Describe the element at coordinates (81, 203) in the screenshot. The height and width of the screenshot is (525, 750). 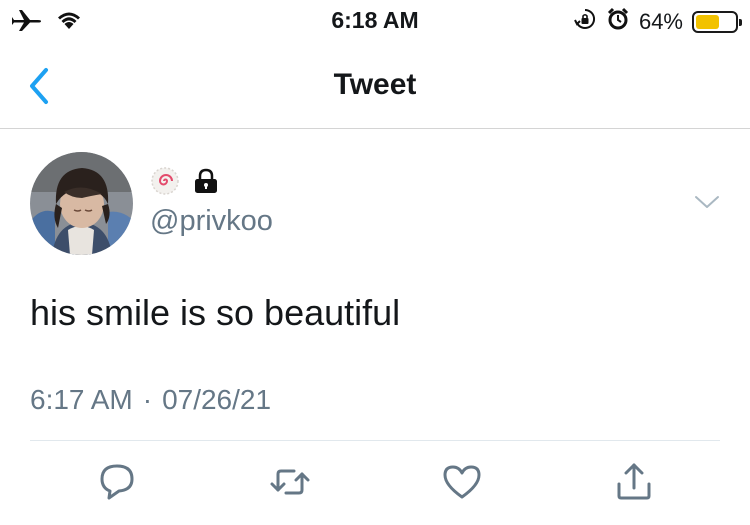
I see `avatar` at that location.